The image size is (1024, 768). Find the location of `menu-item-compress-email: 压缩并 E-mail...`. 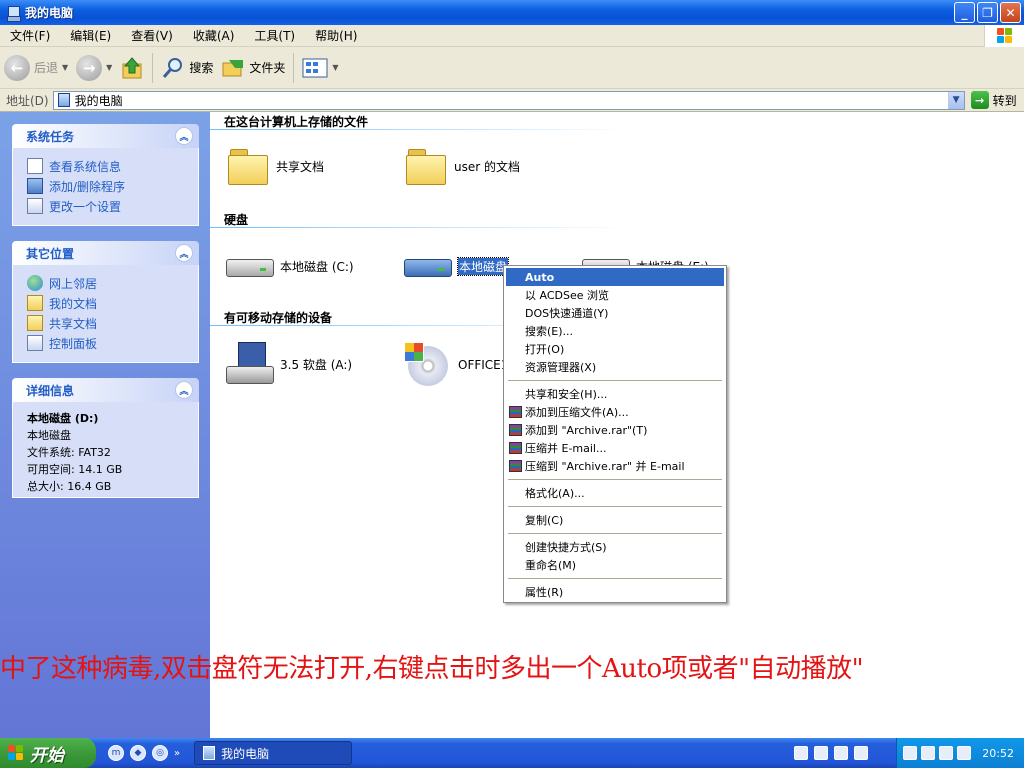

menu-item-compress-email: 压缩并 E-mail... is located at coordinates (615, 448).